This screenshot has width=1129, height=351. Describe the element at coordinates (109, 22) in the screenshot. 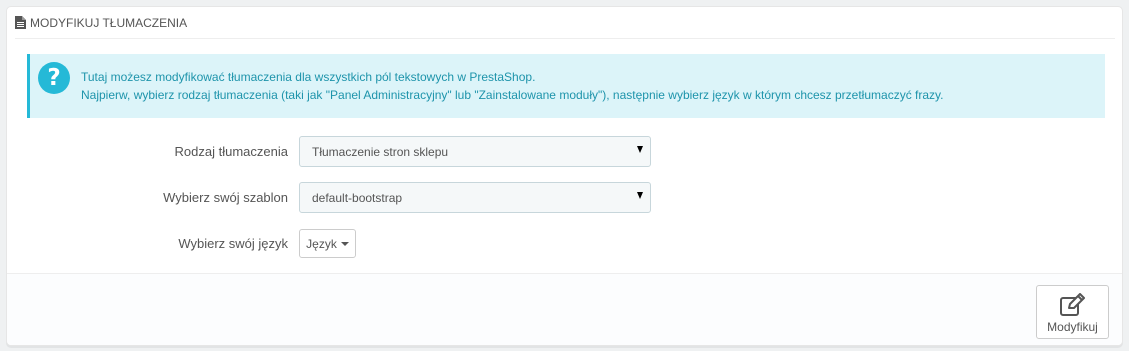

I see `panel-title: MODYFIKUJ TŁUMACZENIA` at that location.